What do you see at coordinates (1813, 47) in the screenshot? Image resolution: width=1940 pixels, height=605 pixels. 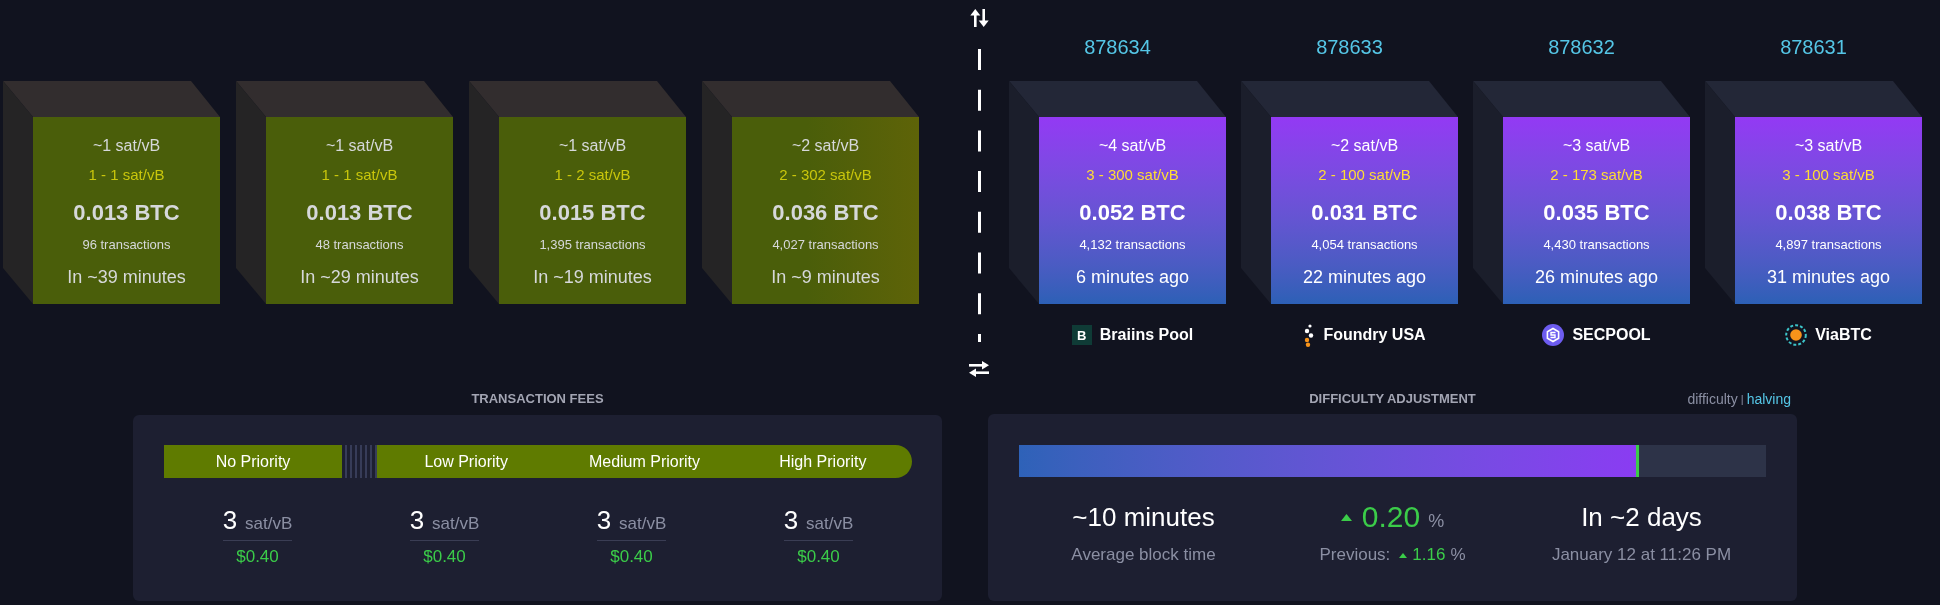 I see `block-height-link: 878631` at bounding box center [1813, 47].